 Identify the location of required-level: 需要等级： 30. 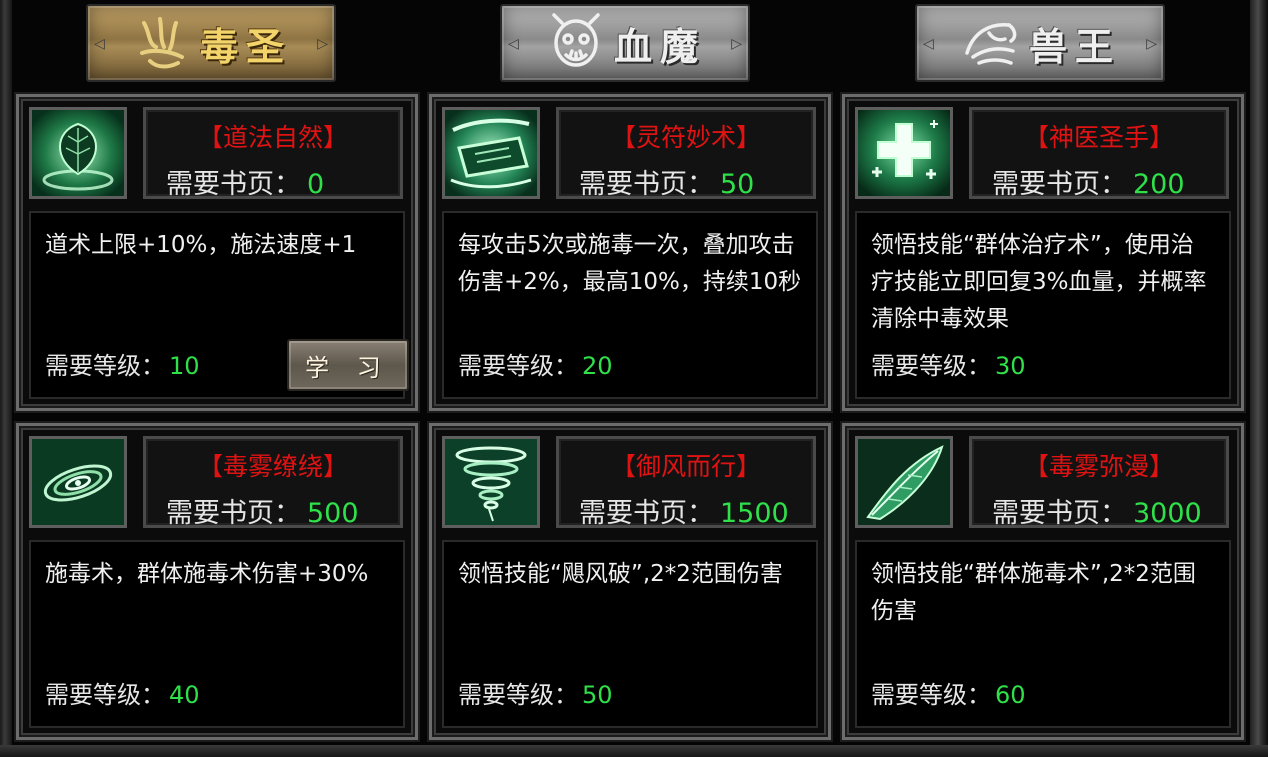
(948, 363).